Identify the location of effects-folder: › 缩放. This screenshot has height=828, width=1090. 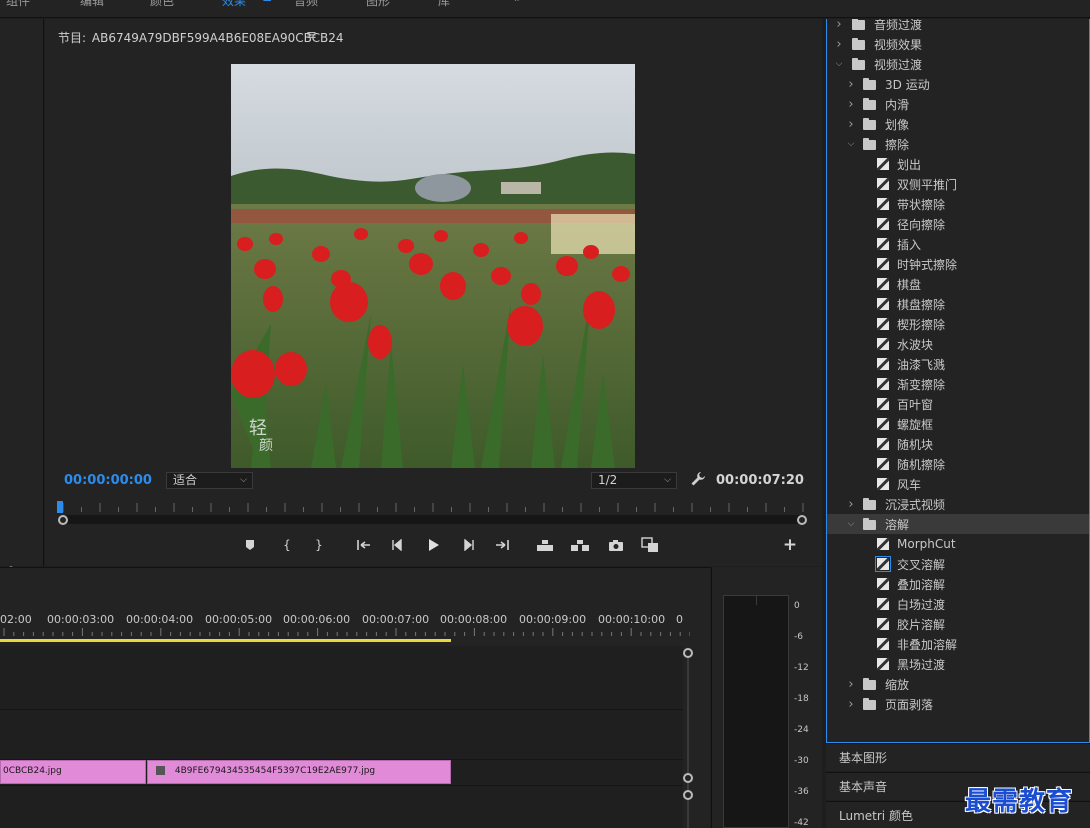
(958, 684).